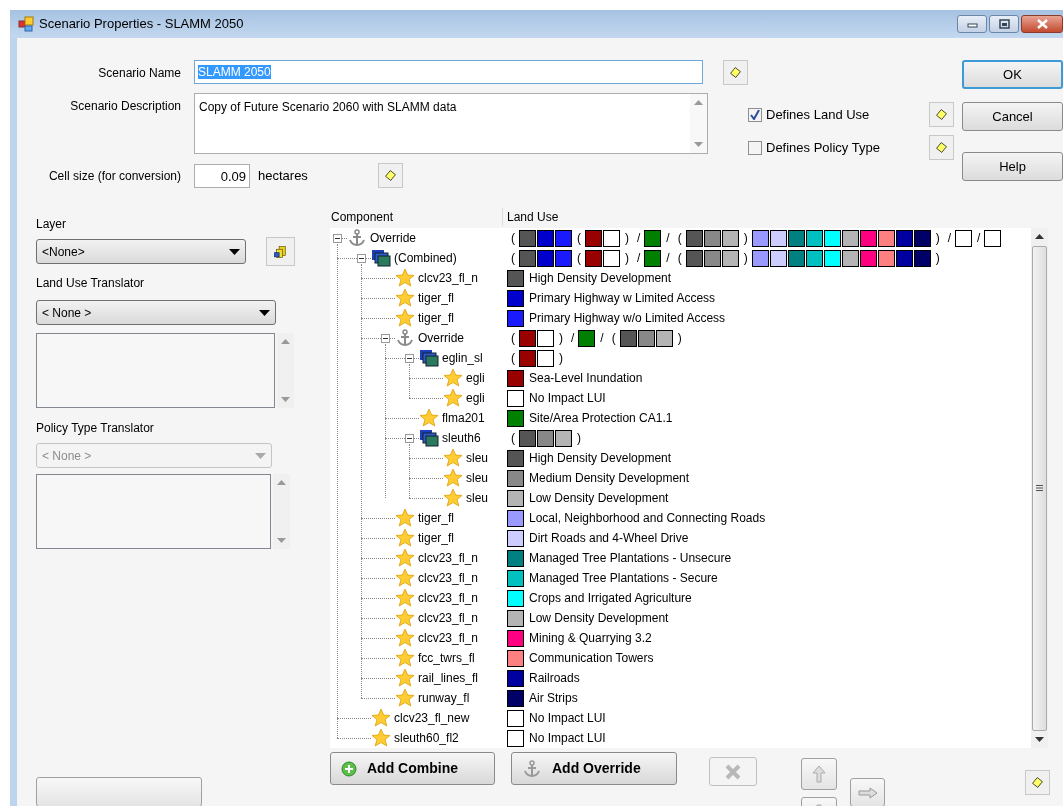 The width and height of the screenshot is (1063, 806). I want to click on land-use-label: Local, Neighborhood and Connecting Roads, so click(647, 518).